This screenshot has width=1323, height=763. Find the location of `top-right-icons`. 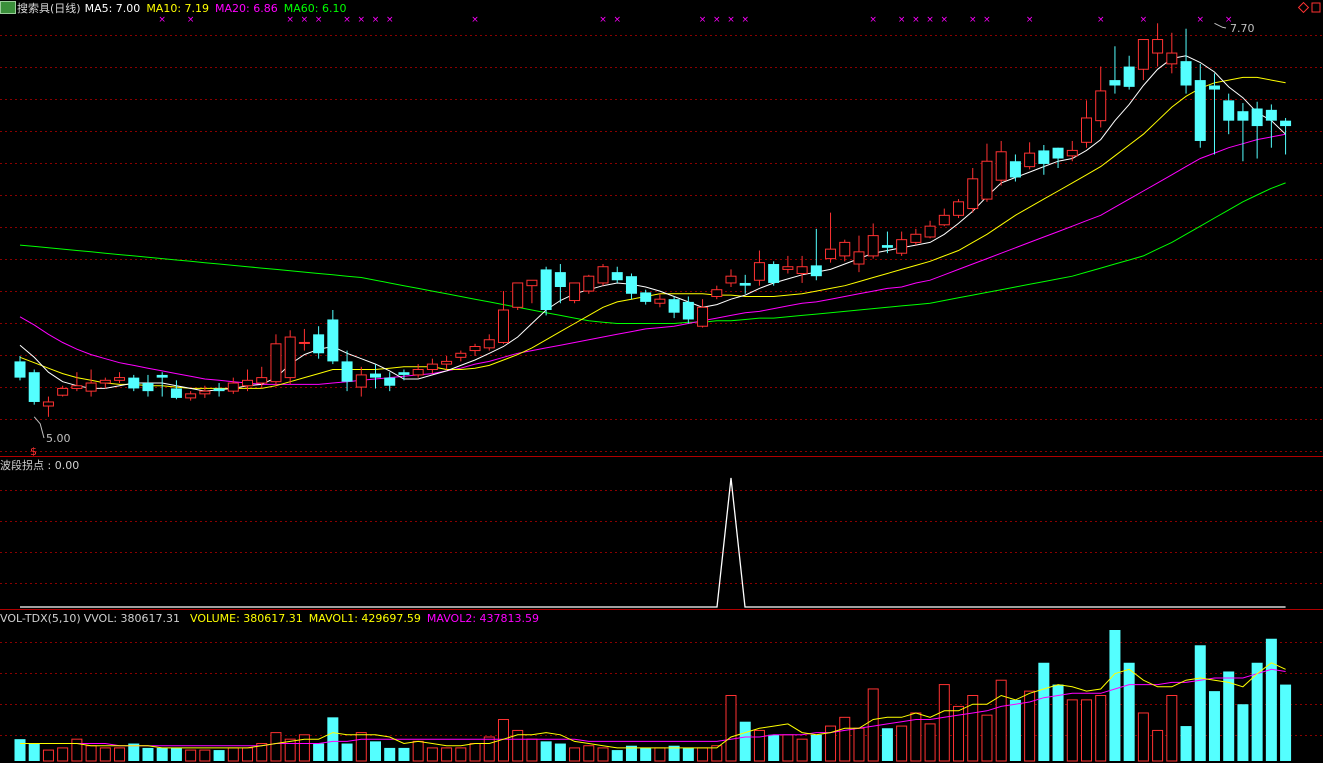

top-right-icons is located at coordinates (1309, 7).